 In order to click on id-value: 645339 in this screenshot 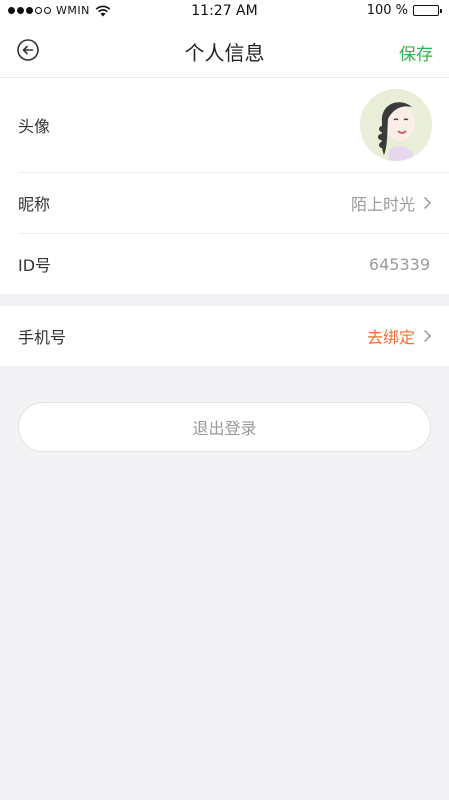, I will do `click(399, 264)`.